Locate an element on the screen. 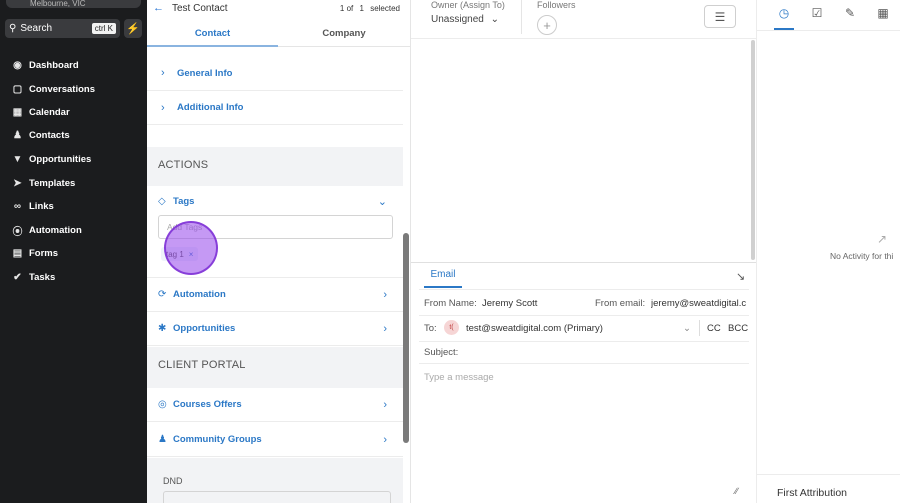 The height and width of the screenshot is (503, 900). owner-select: Unassigned ⌄ is located at coordinates (465, 19).